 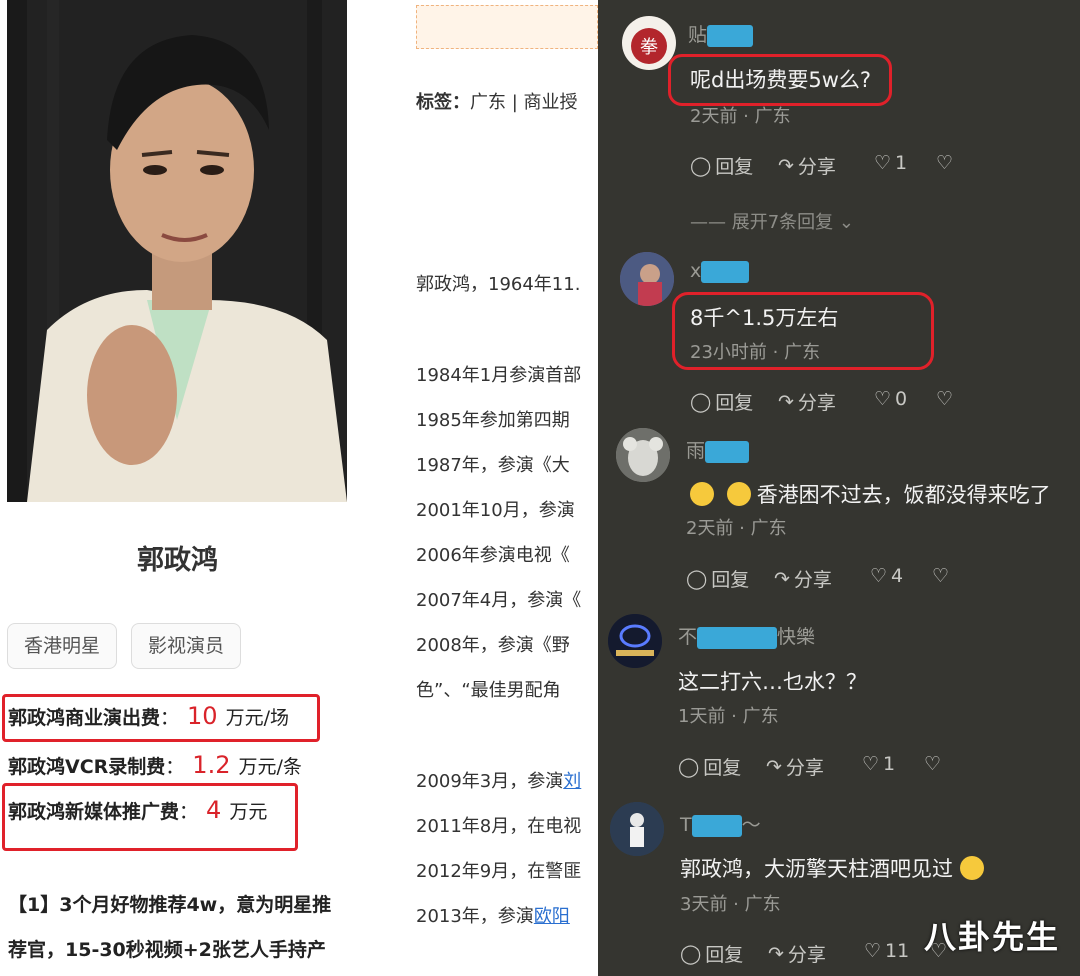 I want to click on comment-actions: ◯ 回复 ↷ 分享 ♡ 4 ♡, so click(x=876, y=579).